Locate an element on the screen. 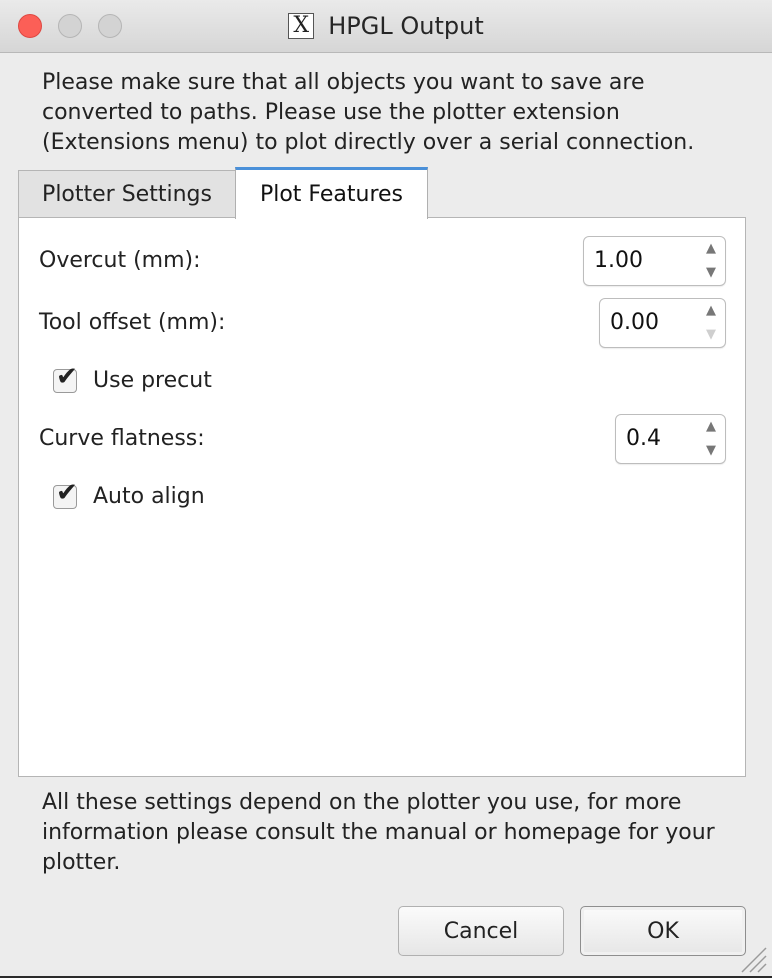  auto-align-checkbox: ✔ is located at coordinates (65, 493).